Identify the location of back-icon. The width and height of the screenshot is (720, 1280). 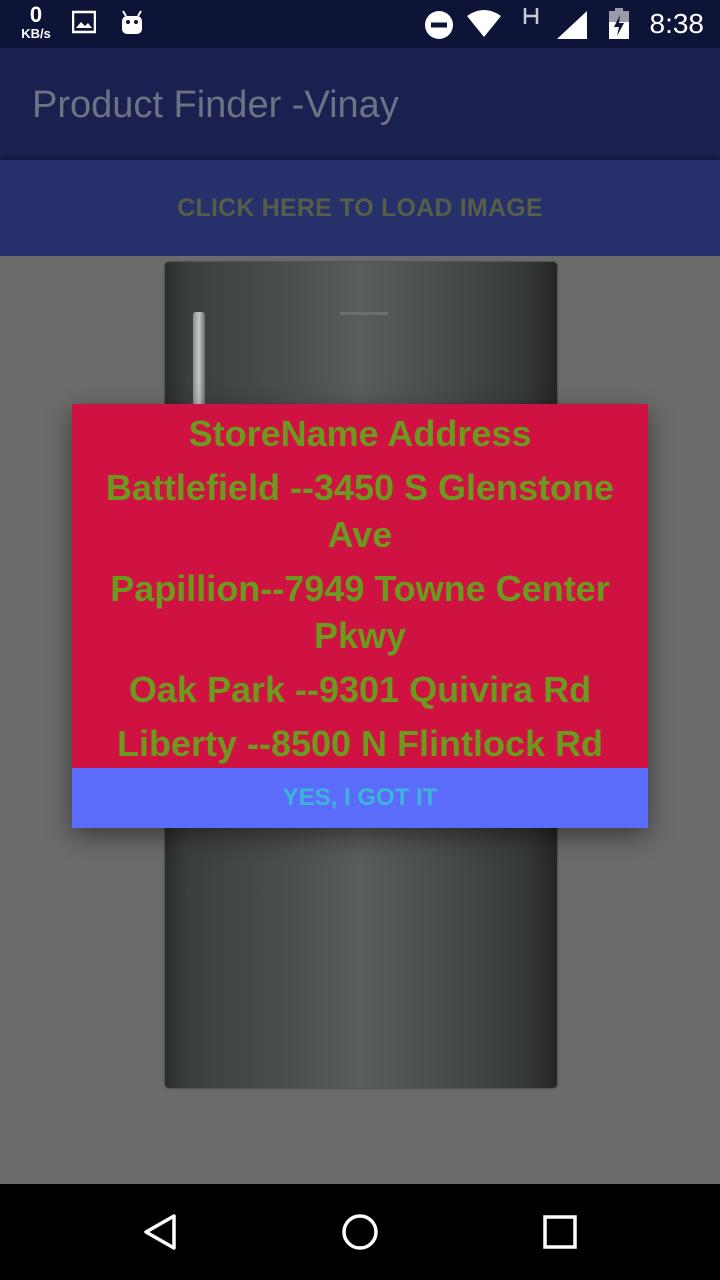
(160, 1232).